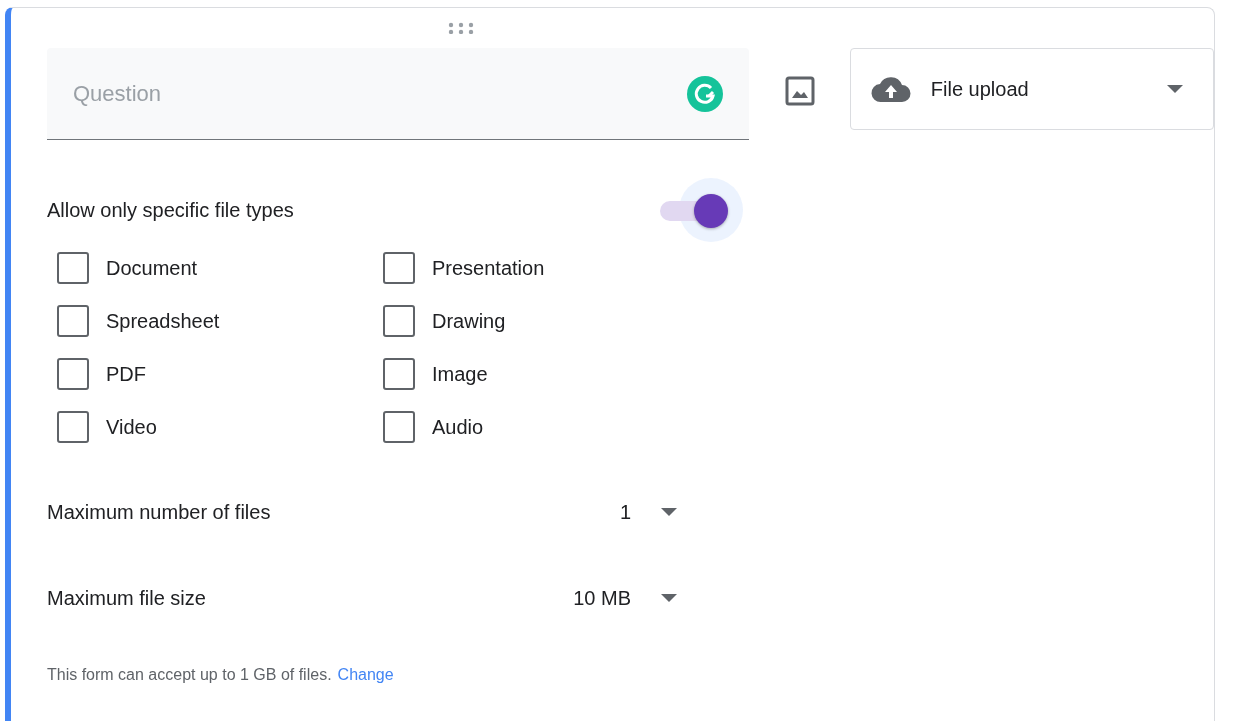  I want to click on drag-handle-icon, so click(460, 28).